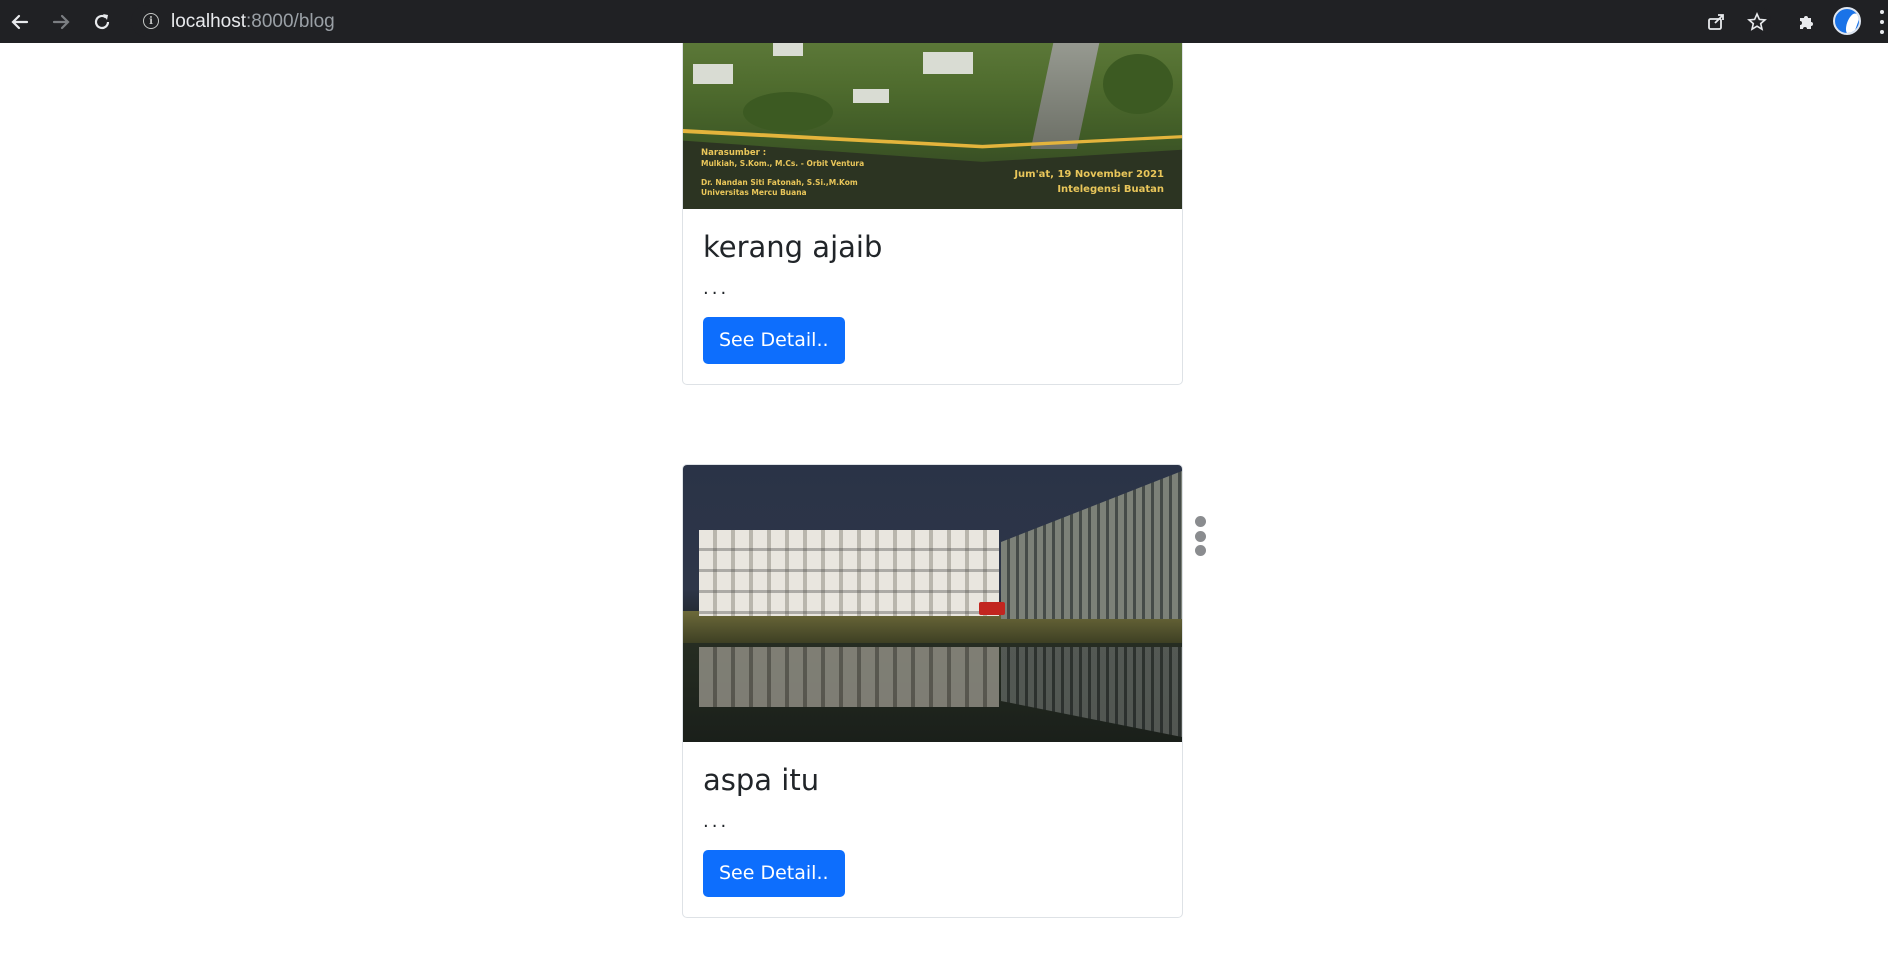 Image resolution: width=1888 pixels, height=979 pixels. Describe the element at coordinates (932, 296) in the screenshot. I see `card-body: kerang ajaib ... See Detail..` at that location.